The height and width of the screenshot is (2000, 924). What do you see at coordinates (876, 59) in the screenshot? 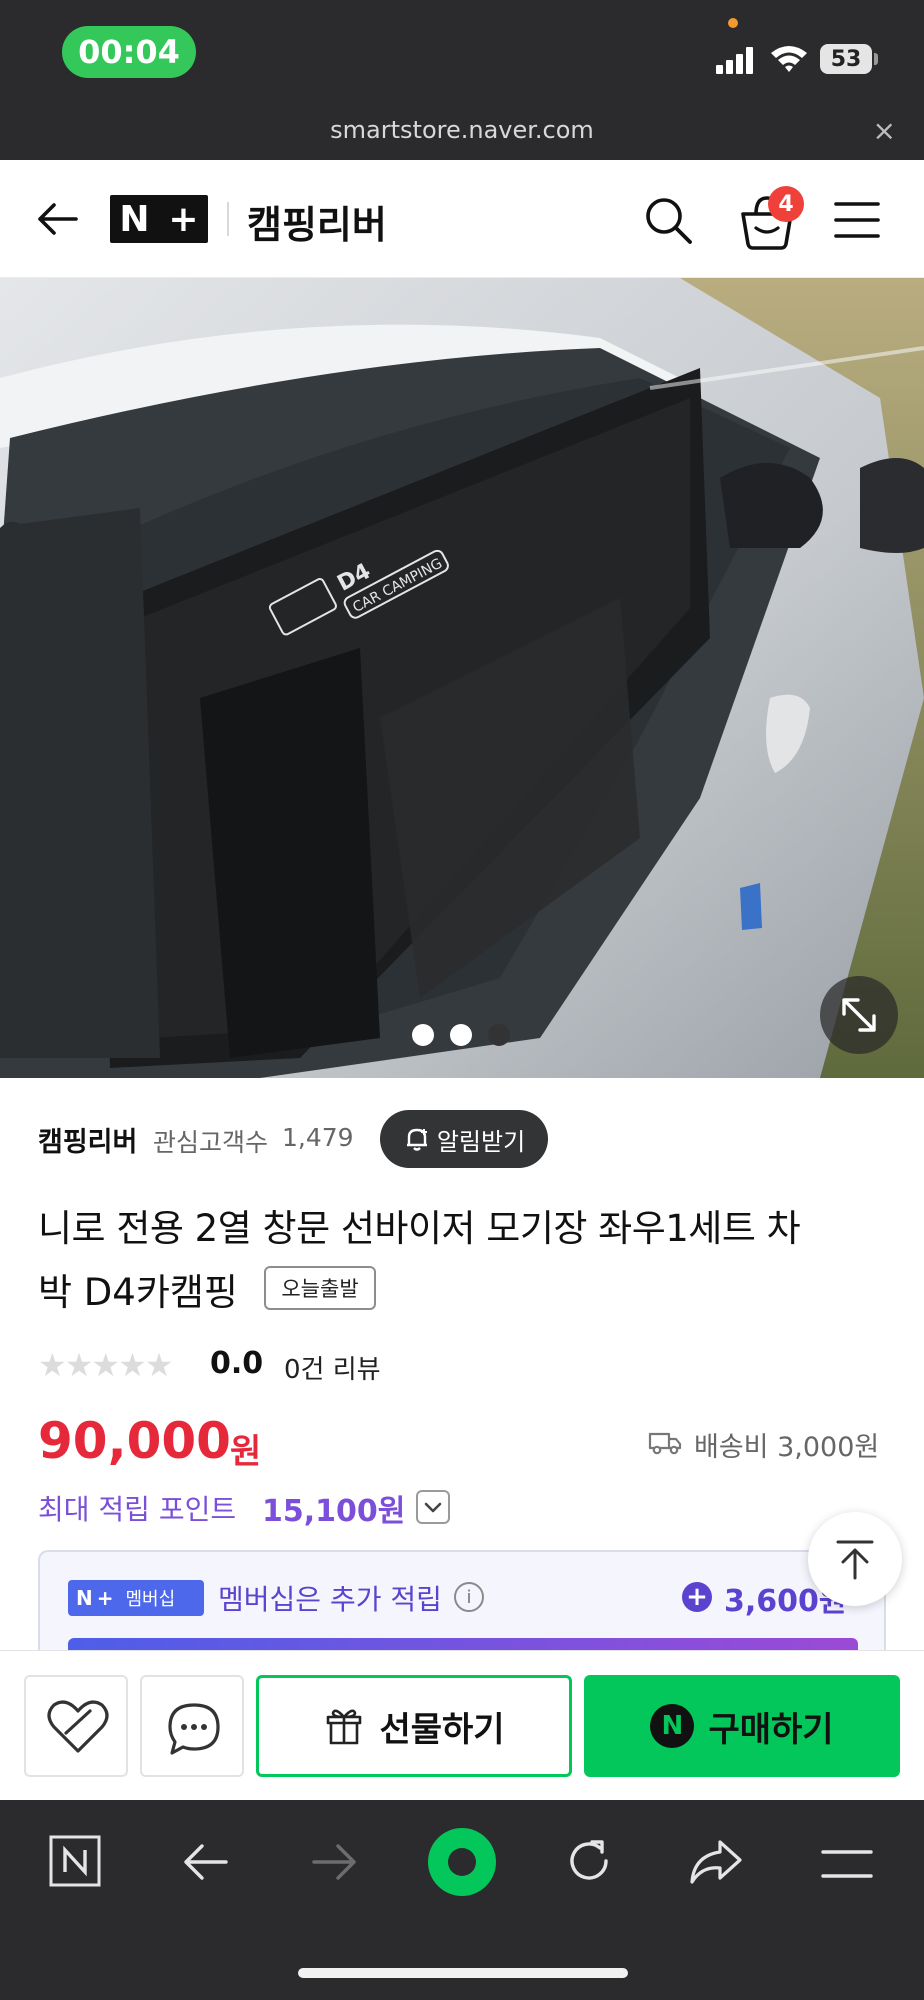
I see `battery-tip` at bounding box center [876, 59].